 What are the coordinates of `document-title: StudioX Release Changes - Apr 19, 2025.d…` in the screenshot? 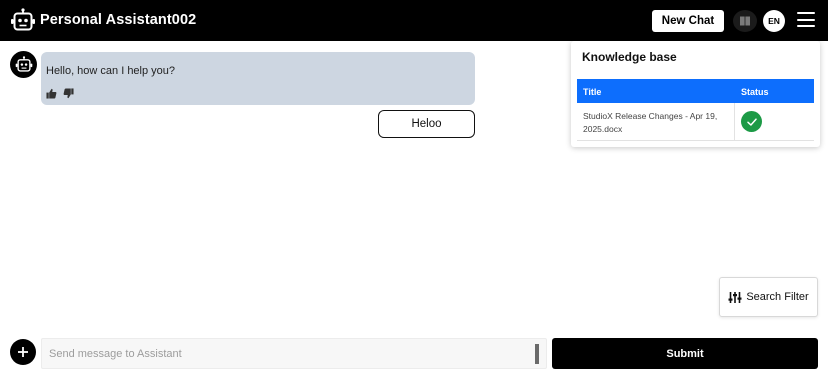 It's located at (650, 122).